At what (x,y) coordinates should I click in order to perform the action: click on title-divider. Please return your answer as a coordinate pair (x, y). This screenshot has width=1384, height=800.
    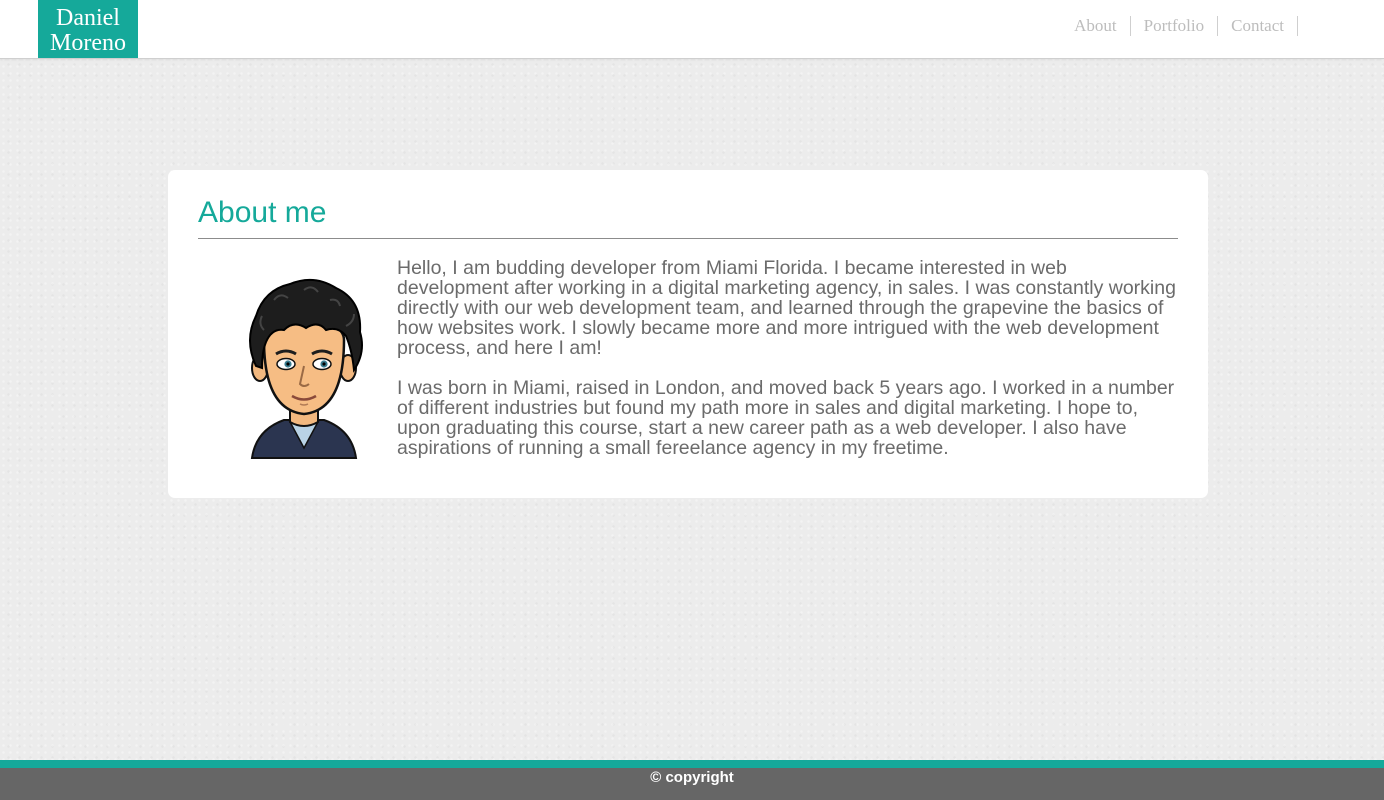
    Looking at the image, I should click on (688, 238).